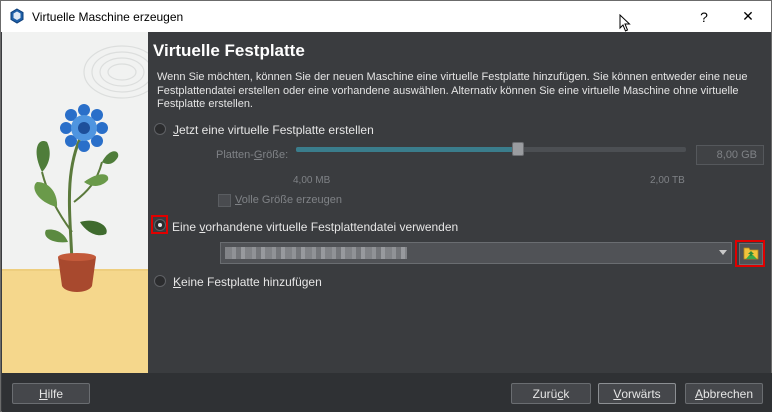 The height and width of the screenshot is (412, 772). Describe the element at coordinates (730, 155) in the screenshot. I see `disk-size-field: 8,00 GB` at that location.